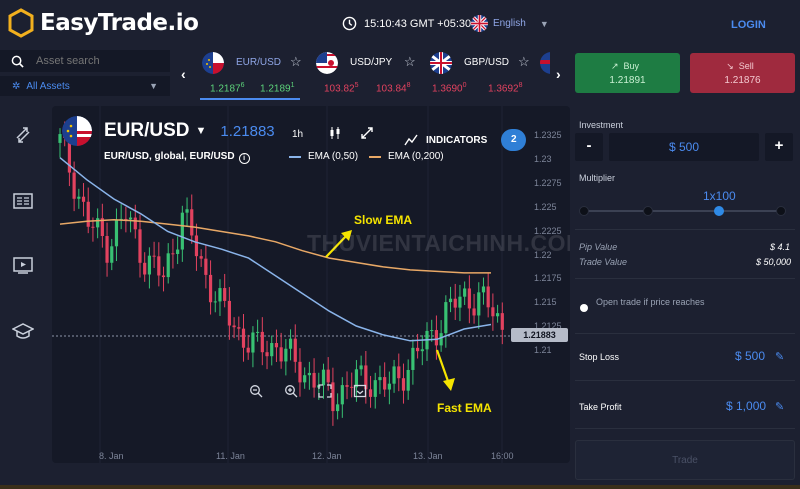 The image size is (800, 489). I want to click on decrease-investment-button: -, so click(589, 147).